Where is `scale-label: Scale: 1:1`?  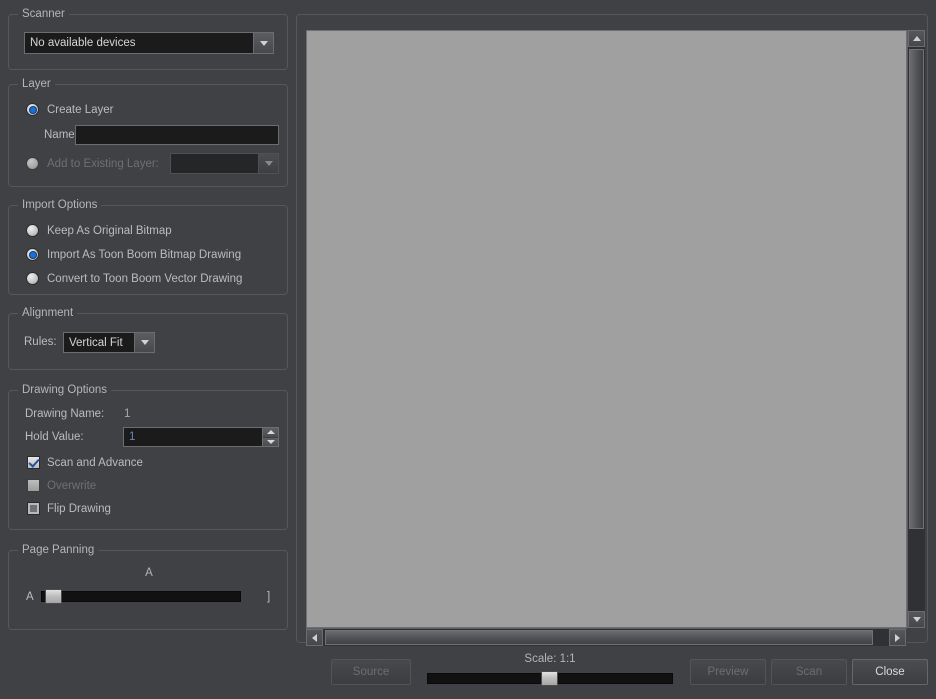
scale-label: Scale: 1:1 is located at coordinates (550, 659).